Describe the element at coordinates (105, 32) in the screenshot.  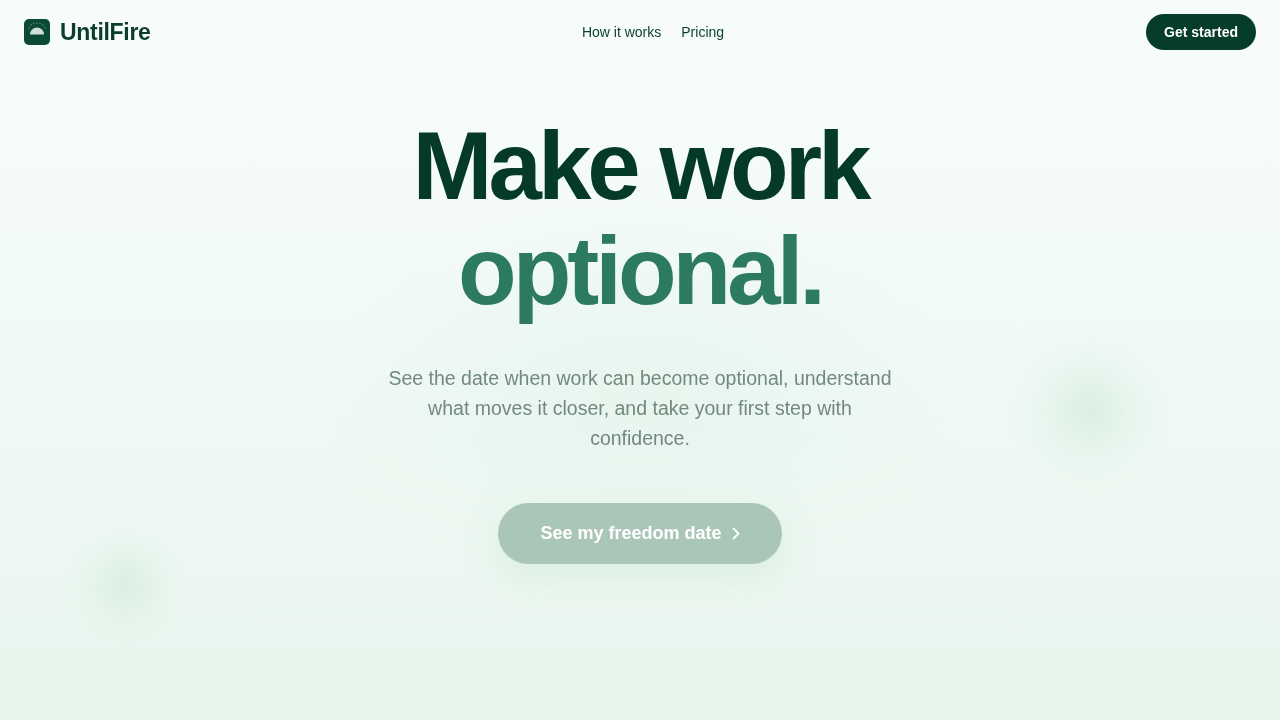
I see `brand-name: UntilFire` at that location.